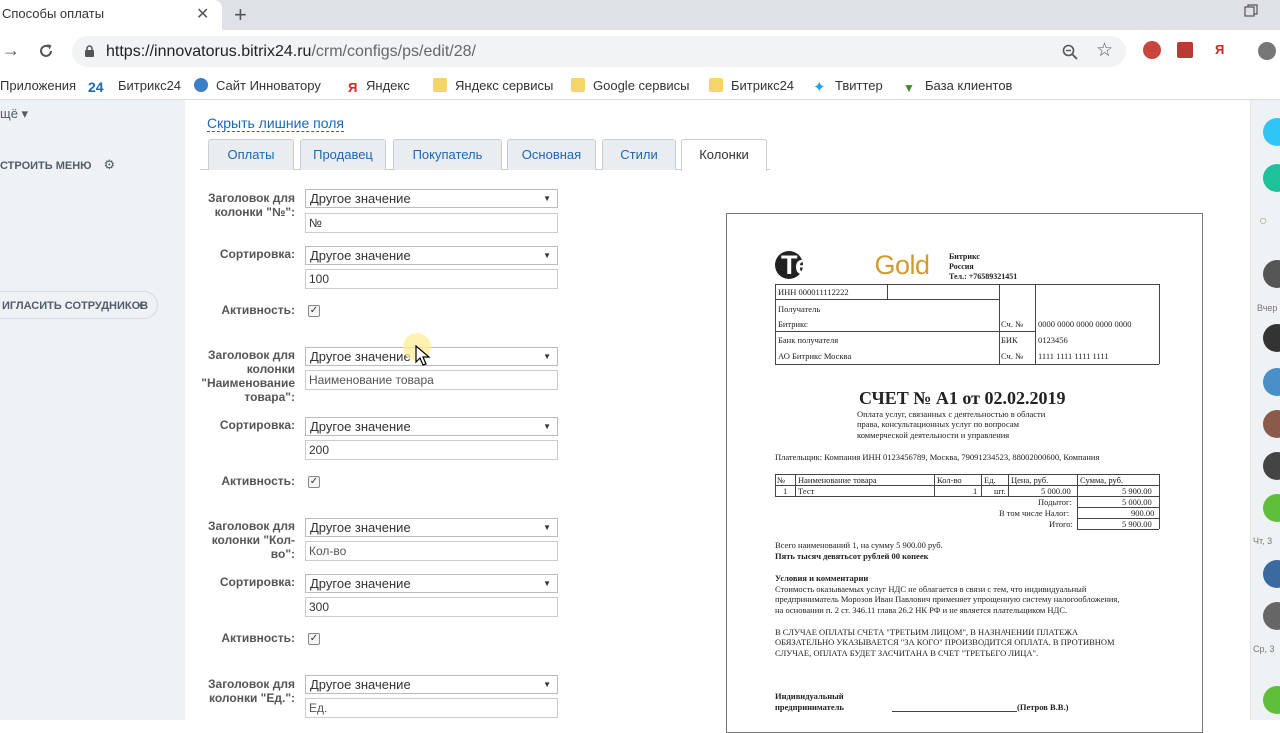 This screenshot has height=733, width=1280. What do you see at coordinates (431, 583) in the screenshot?
I see `qty-sort-select: Другое значение ▼` at bounding box center [431, 583].